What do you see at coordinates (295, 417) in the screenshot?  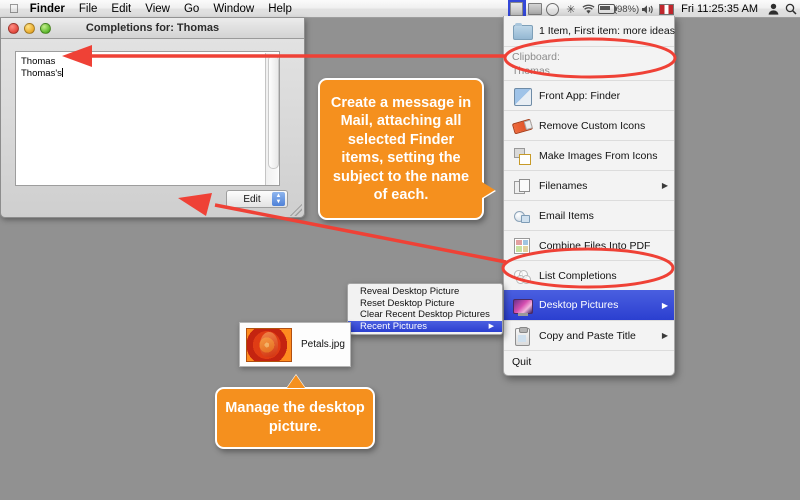 I see `callout-text: Manage the desktop picture.` at bounding box center [295, 417].